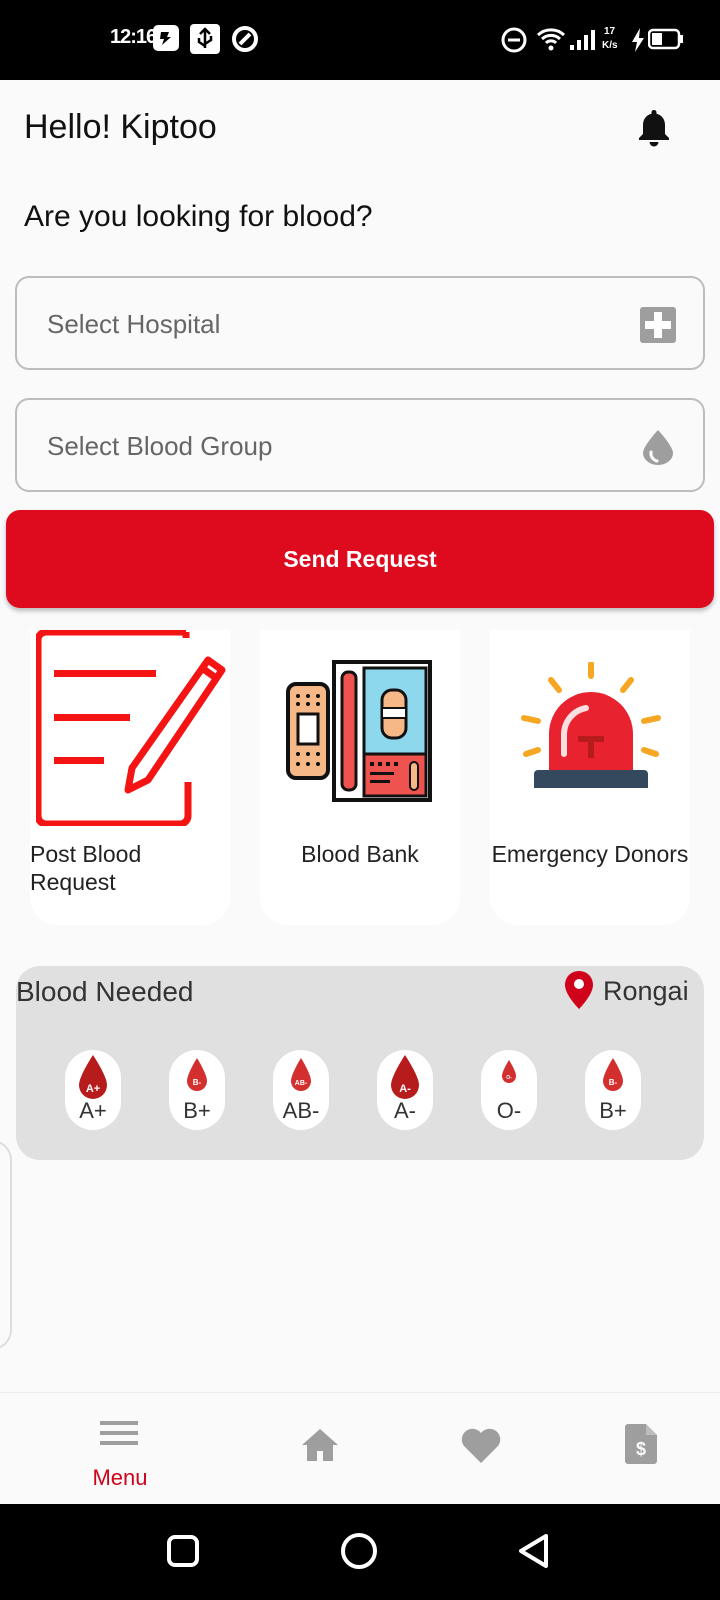 Image resolution: width=720 pixels, height=1600 pixels. What do you see at coordinates (579, 990) in the screenshot?
I see `location-pin-icon` at bounding box center [579, 990].